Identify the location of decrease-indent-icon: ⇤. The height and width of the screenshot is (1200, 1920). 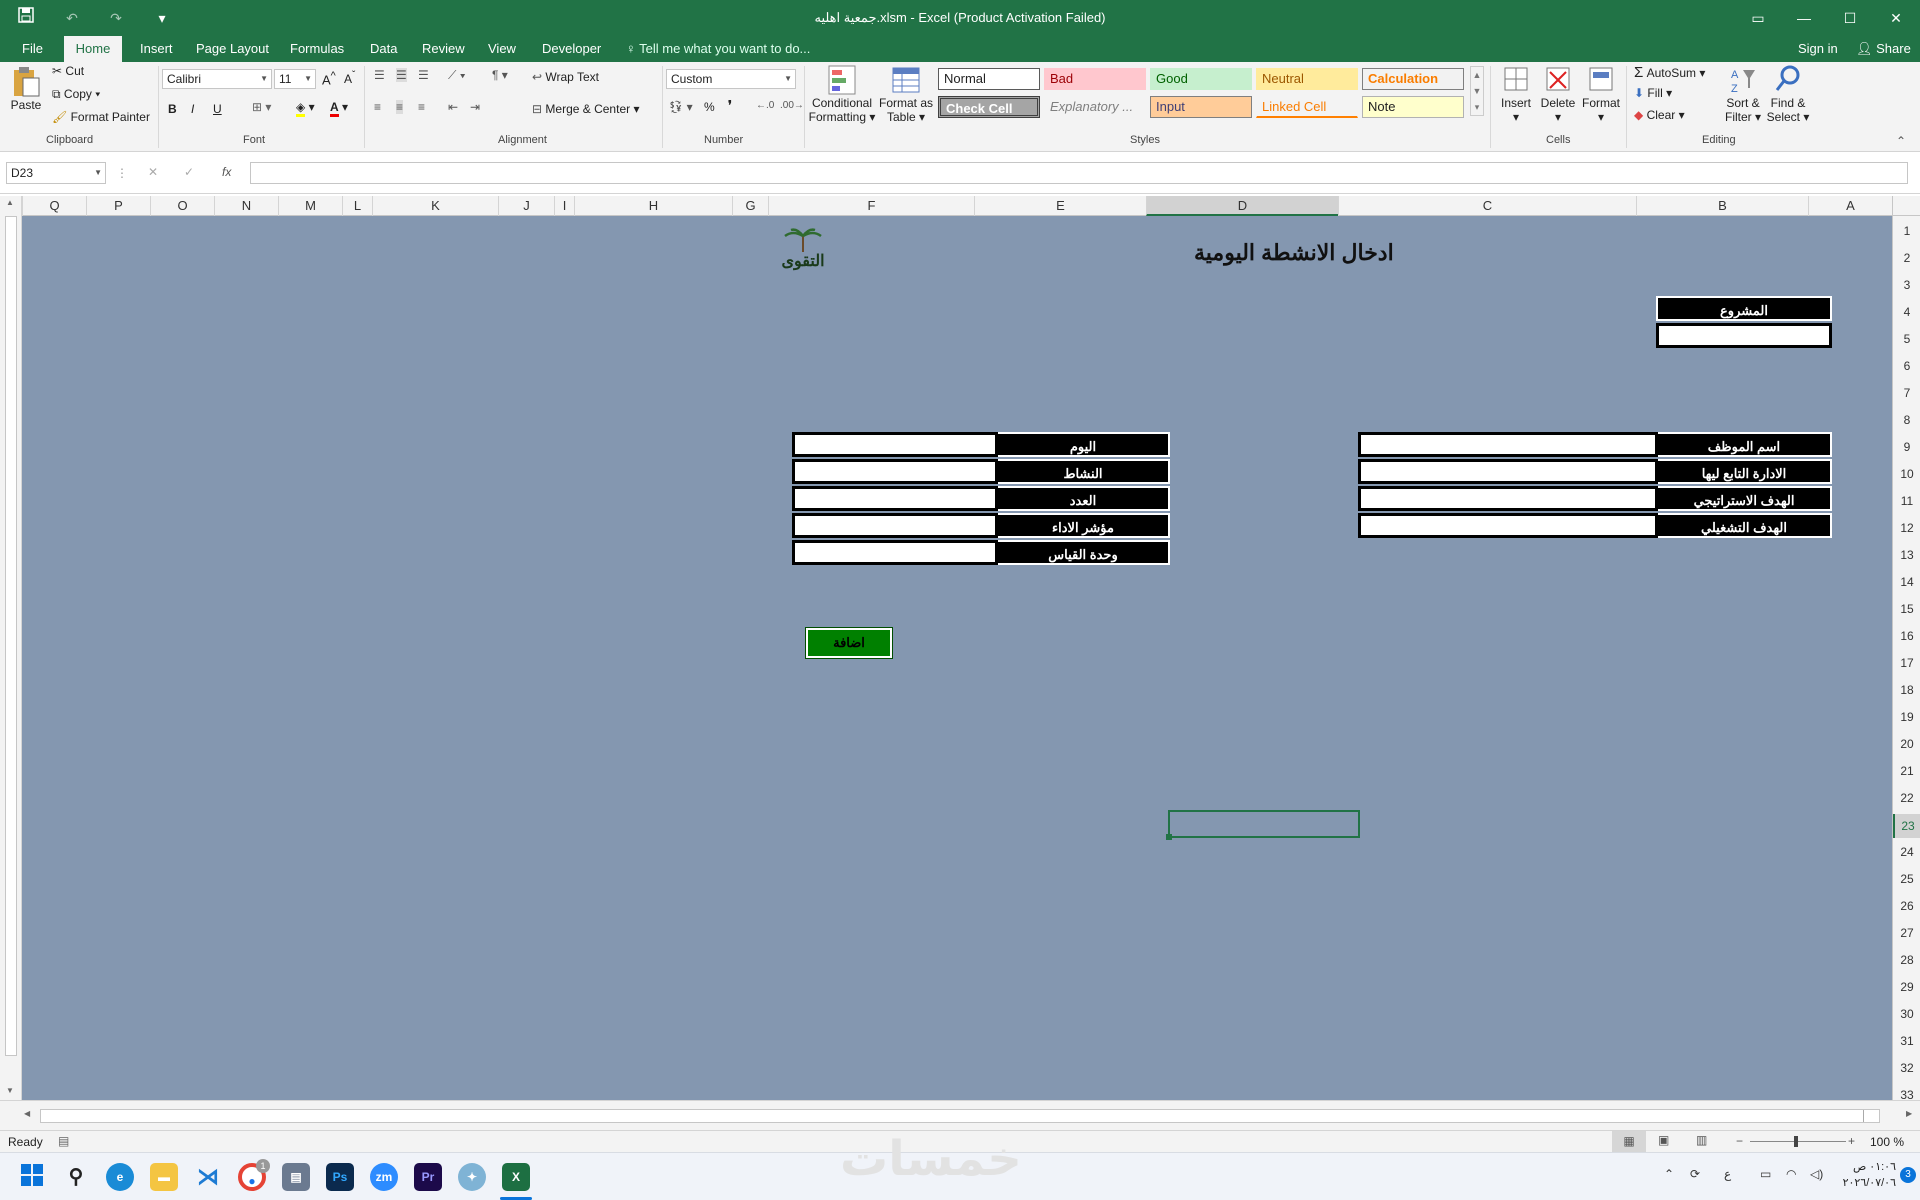
(453, 107).